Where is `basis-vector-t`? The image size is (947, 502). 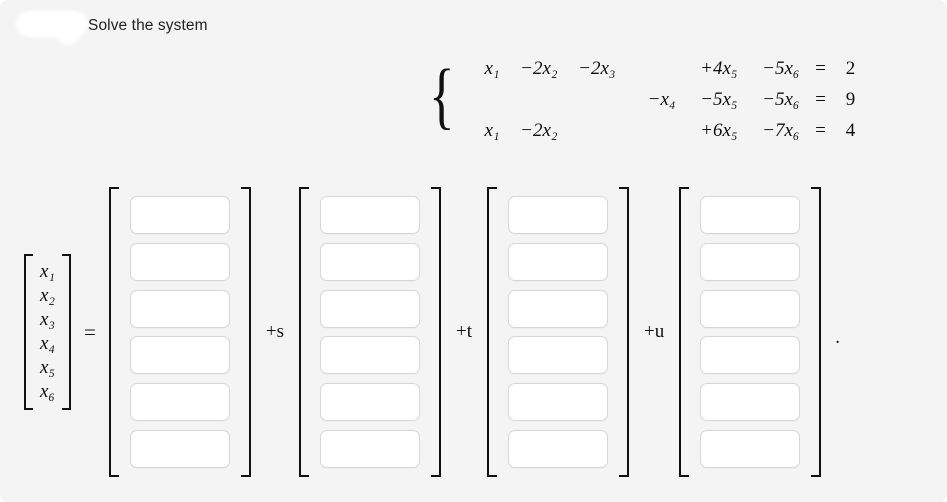
basis-vector-t is located at coordinates (558, 332).